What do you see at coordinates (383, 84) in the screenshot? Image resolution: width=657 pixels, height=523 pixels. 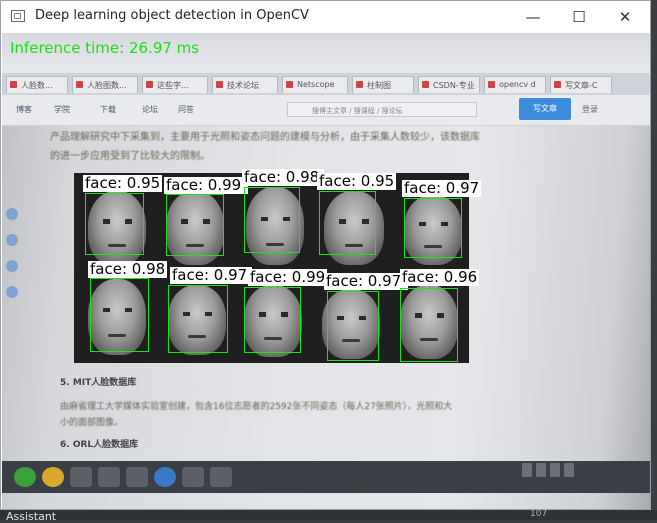 I see `captured-tab: 柱制图` at bounding box center [383, 84].